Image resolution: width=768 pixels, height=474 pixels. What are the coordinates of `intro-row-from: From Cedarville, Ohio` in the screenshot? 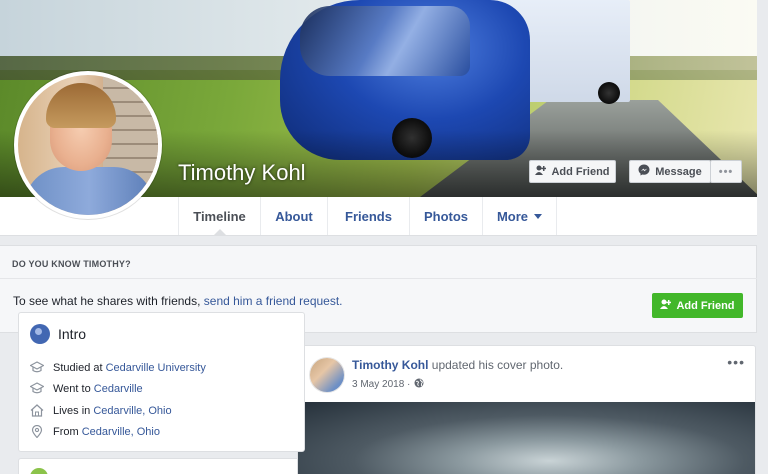 It's located at (95, 431).